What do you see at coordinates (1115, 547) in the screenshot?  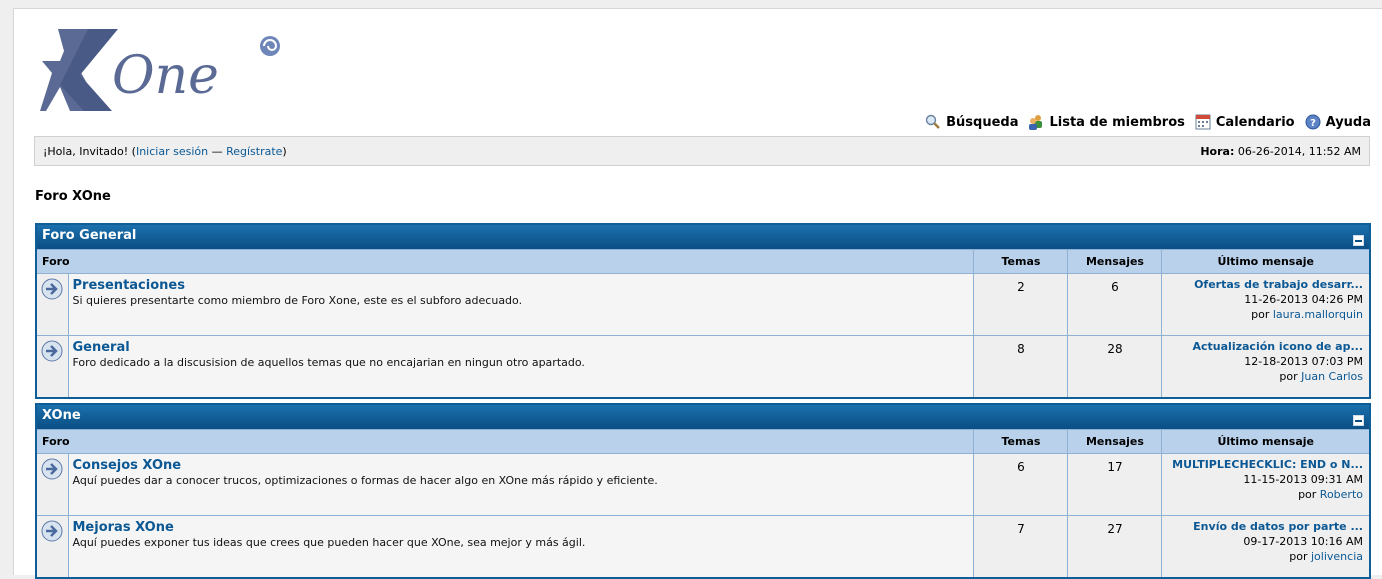 I see `post-count: 27` at bounding box center [1115, 547].